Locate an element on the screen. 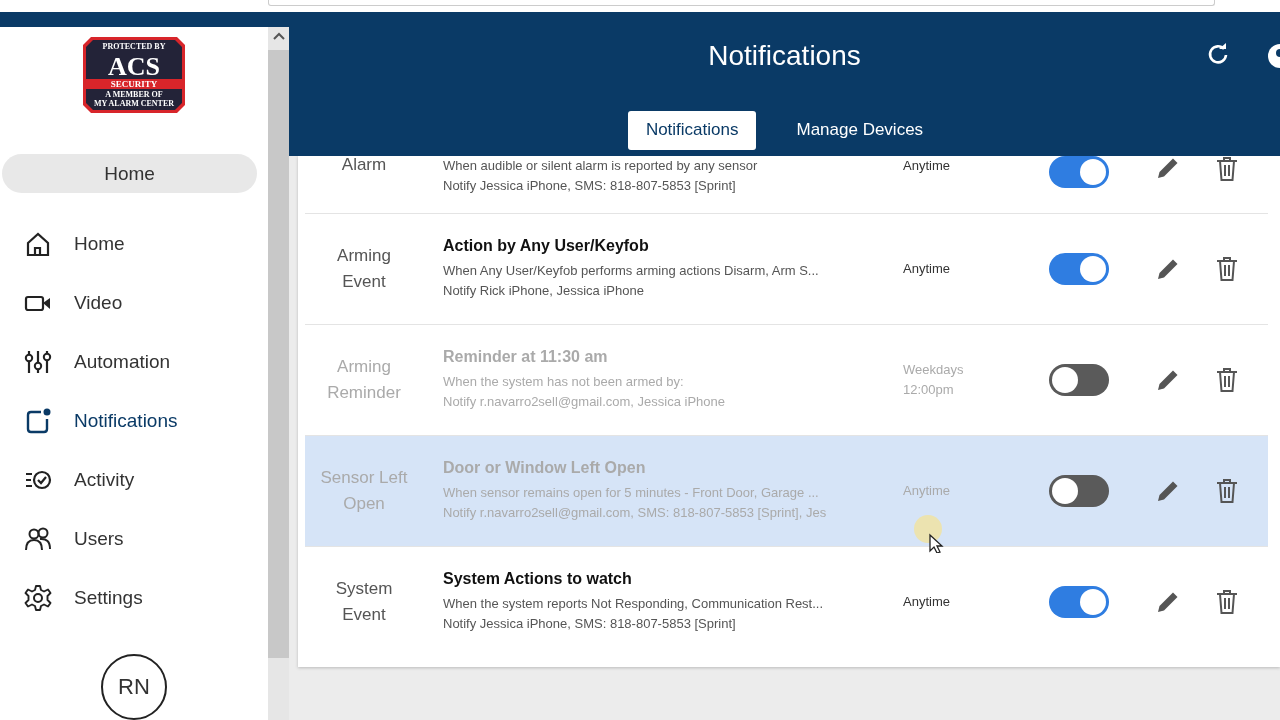 The height and width of the screenshot is (720, 1280). tab: Notifications is located at coordinates (692, 130).